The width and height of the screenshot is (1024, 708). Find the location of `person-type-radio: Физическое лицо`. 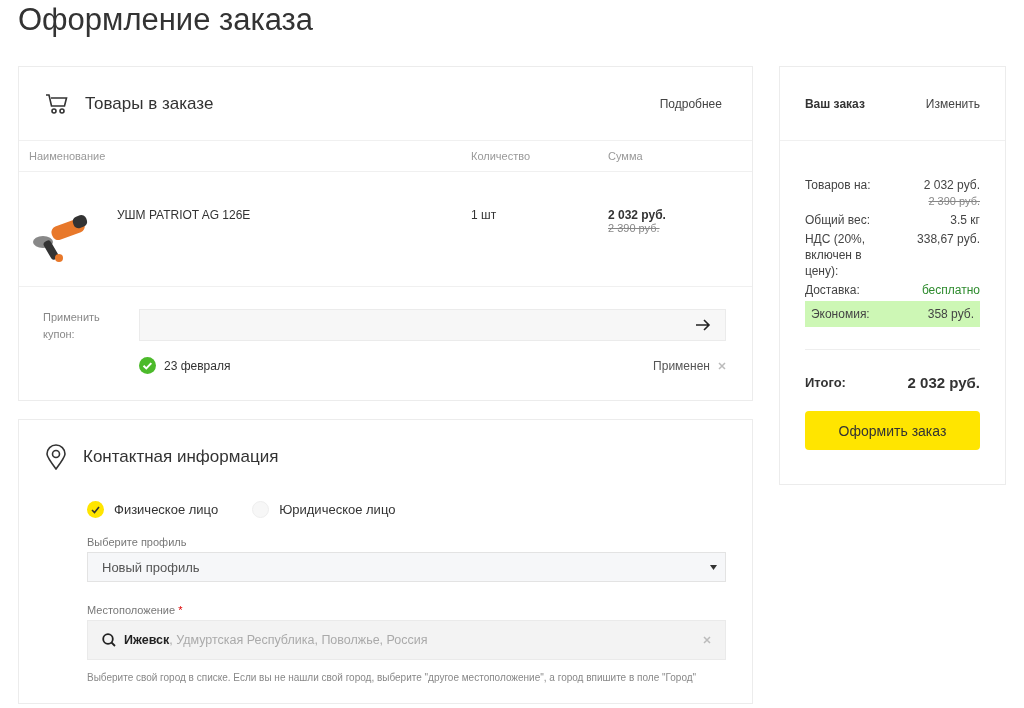

person-type-radio: Физическое лицо is located at coordinates (153, 509).